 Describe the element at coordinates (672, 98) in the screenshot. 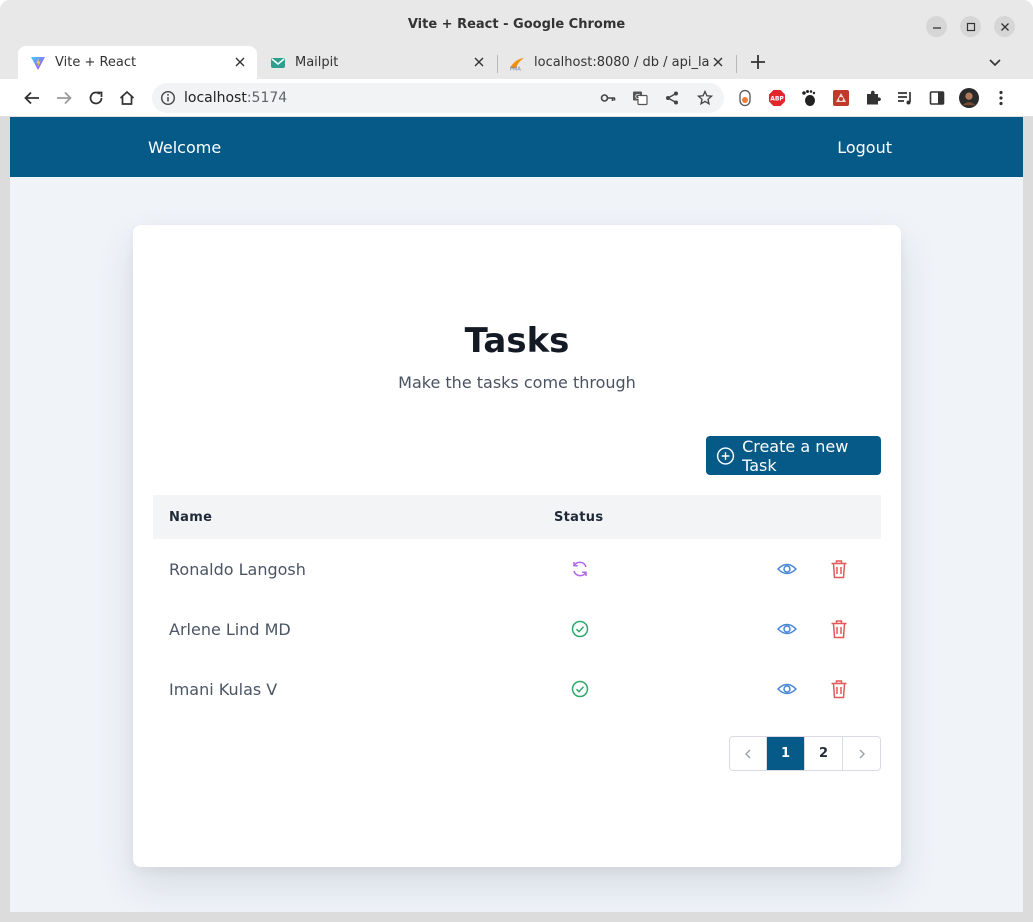

I see `share-icon` at that location.